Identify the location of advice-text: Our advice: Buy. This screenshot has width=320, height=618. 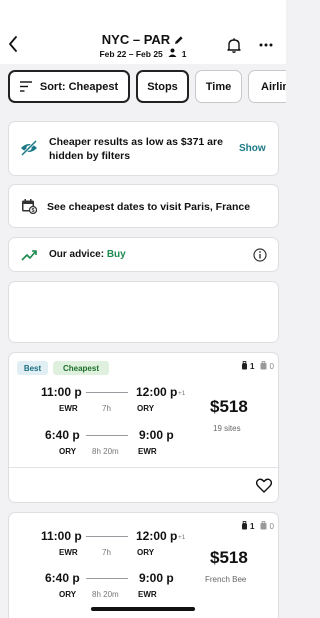
(87, 255).